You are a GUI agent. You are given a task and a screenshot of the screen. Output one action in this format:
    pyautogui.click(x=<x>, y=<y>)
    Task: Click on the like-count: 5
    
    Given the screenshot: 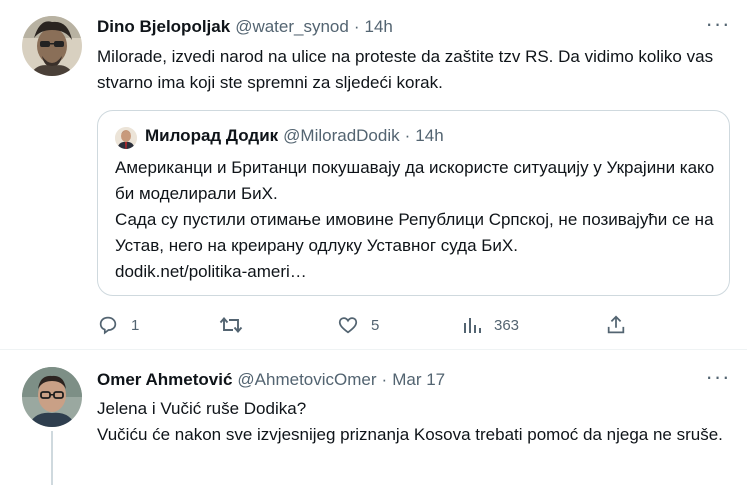 What is the action you would take?
    pyautogui.click(x=375, y=325)
    